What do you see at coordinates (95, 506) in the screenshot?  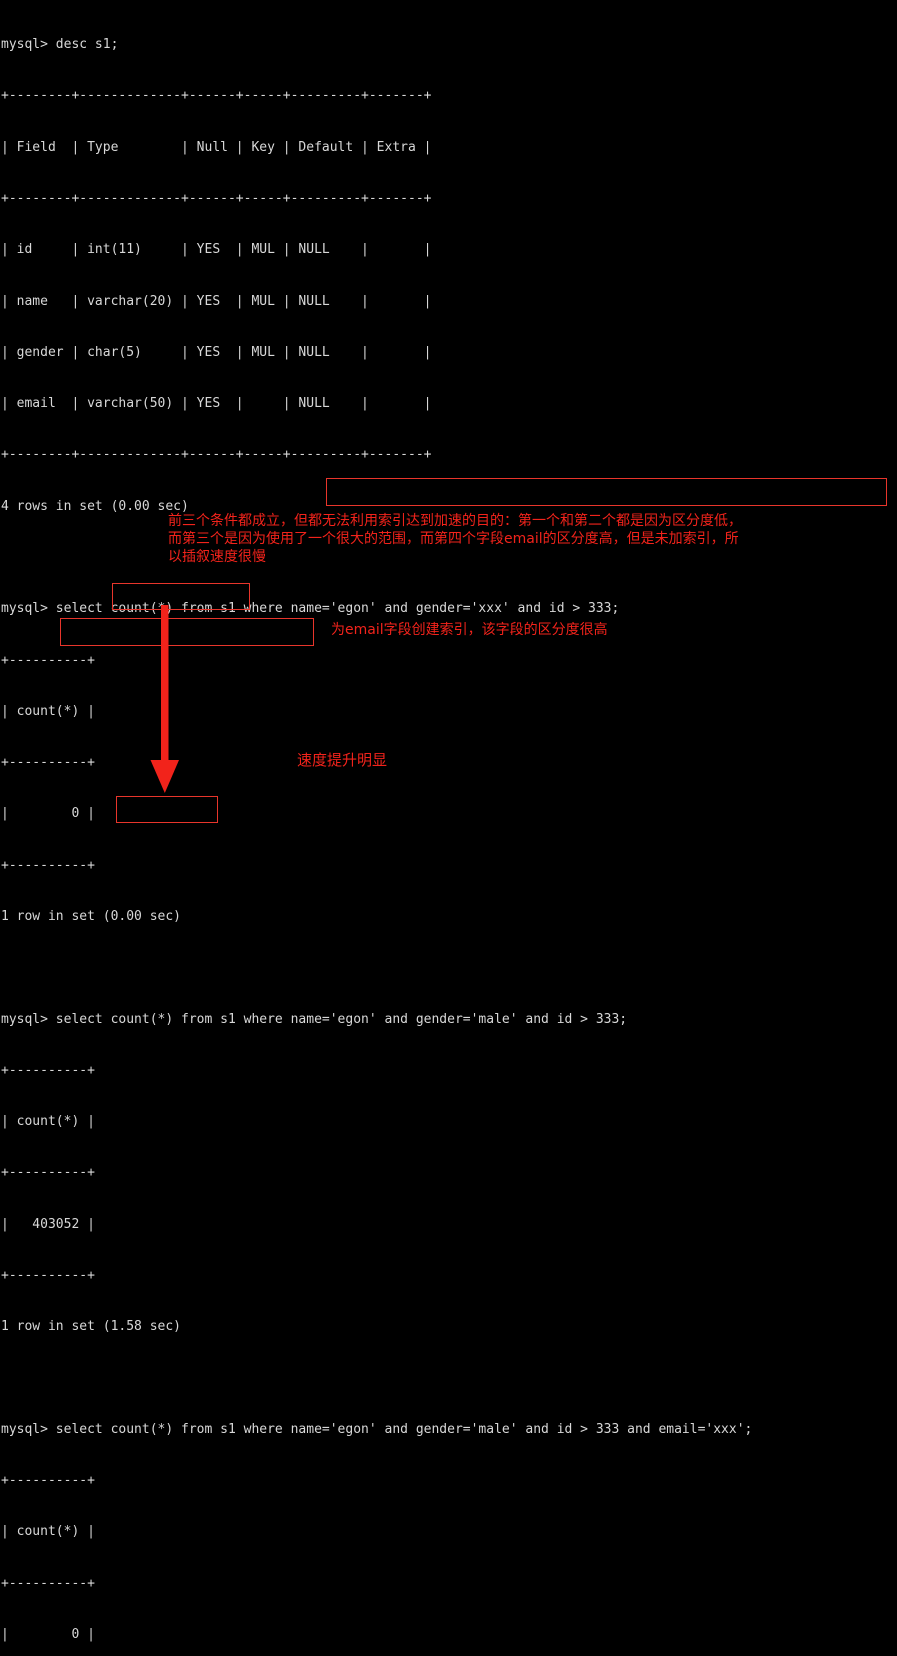 I see `terminal-line: 4 rows in set (0.00 sec)` at bounding box center [95, 506].